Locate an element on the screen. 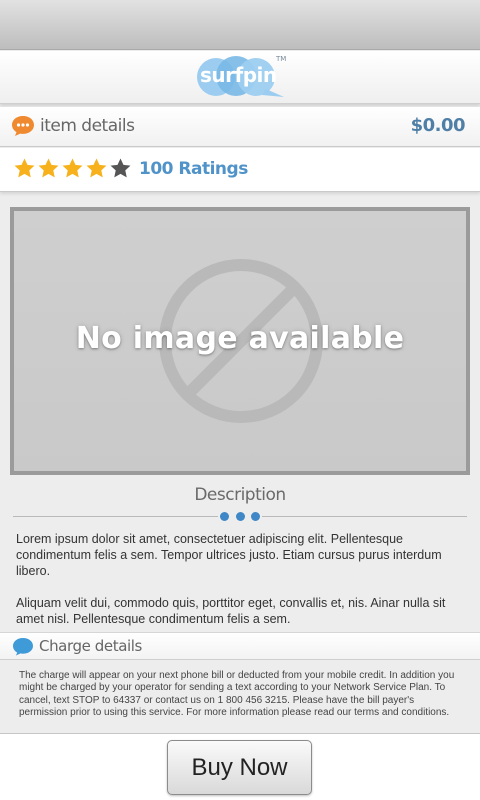 This screenshot has width=480, height=800. chat-bubble-icon is located at coordinates (23, 126).